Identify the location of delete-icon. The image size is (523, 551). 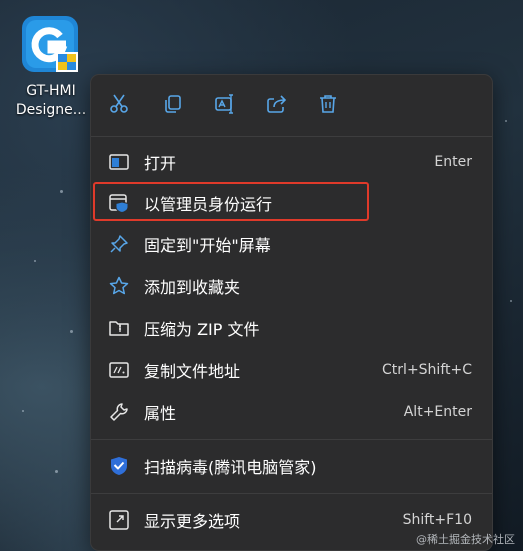
(328, 104).